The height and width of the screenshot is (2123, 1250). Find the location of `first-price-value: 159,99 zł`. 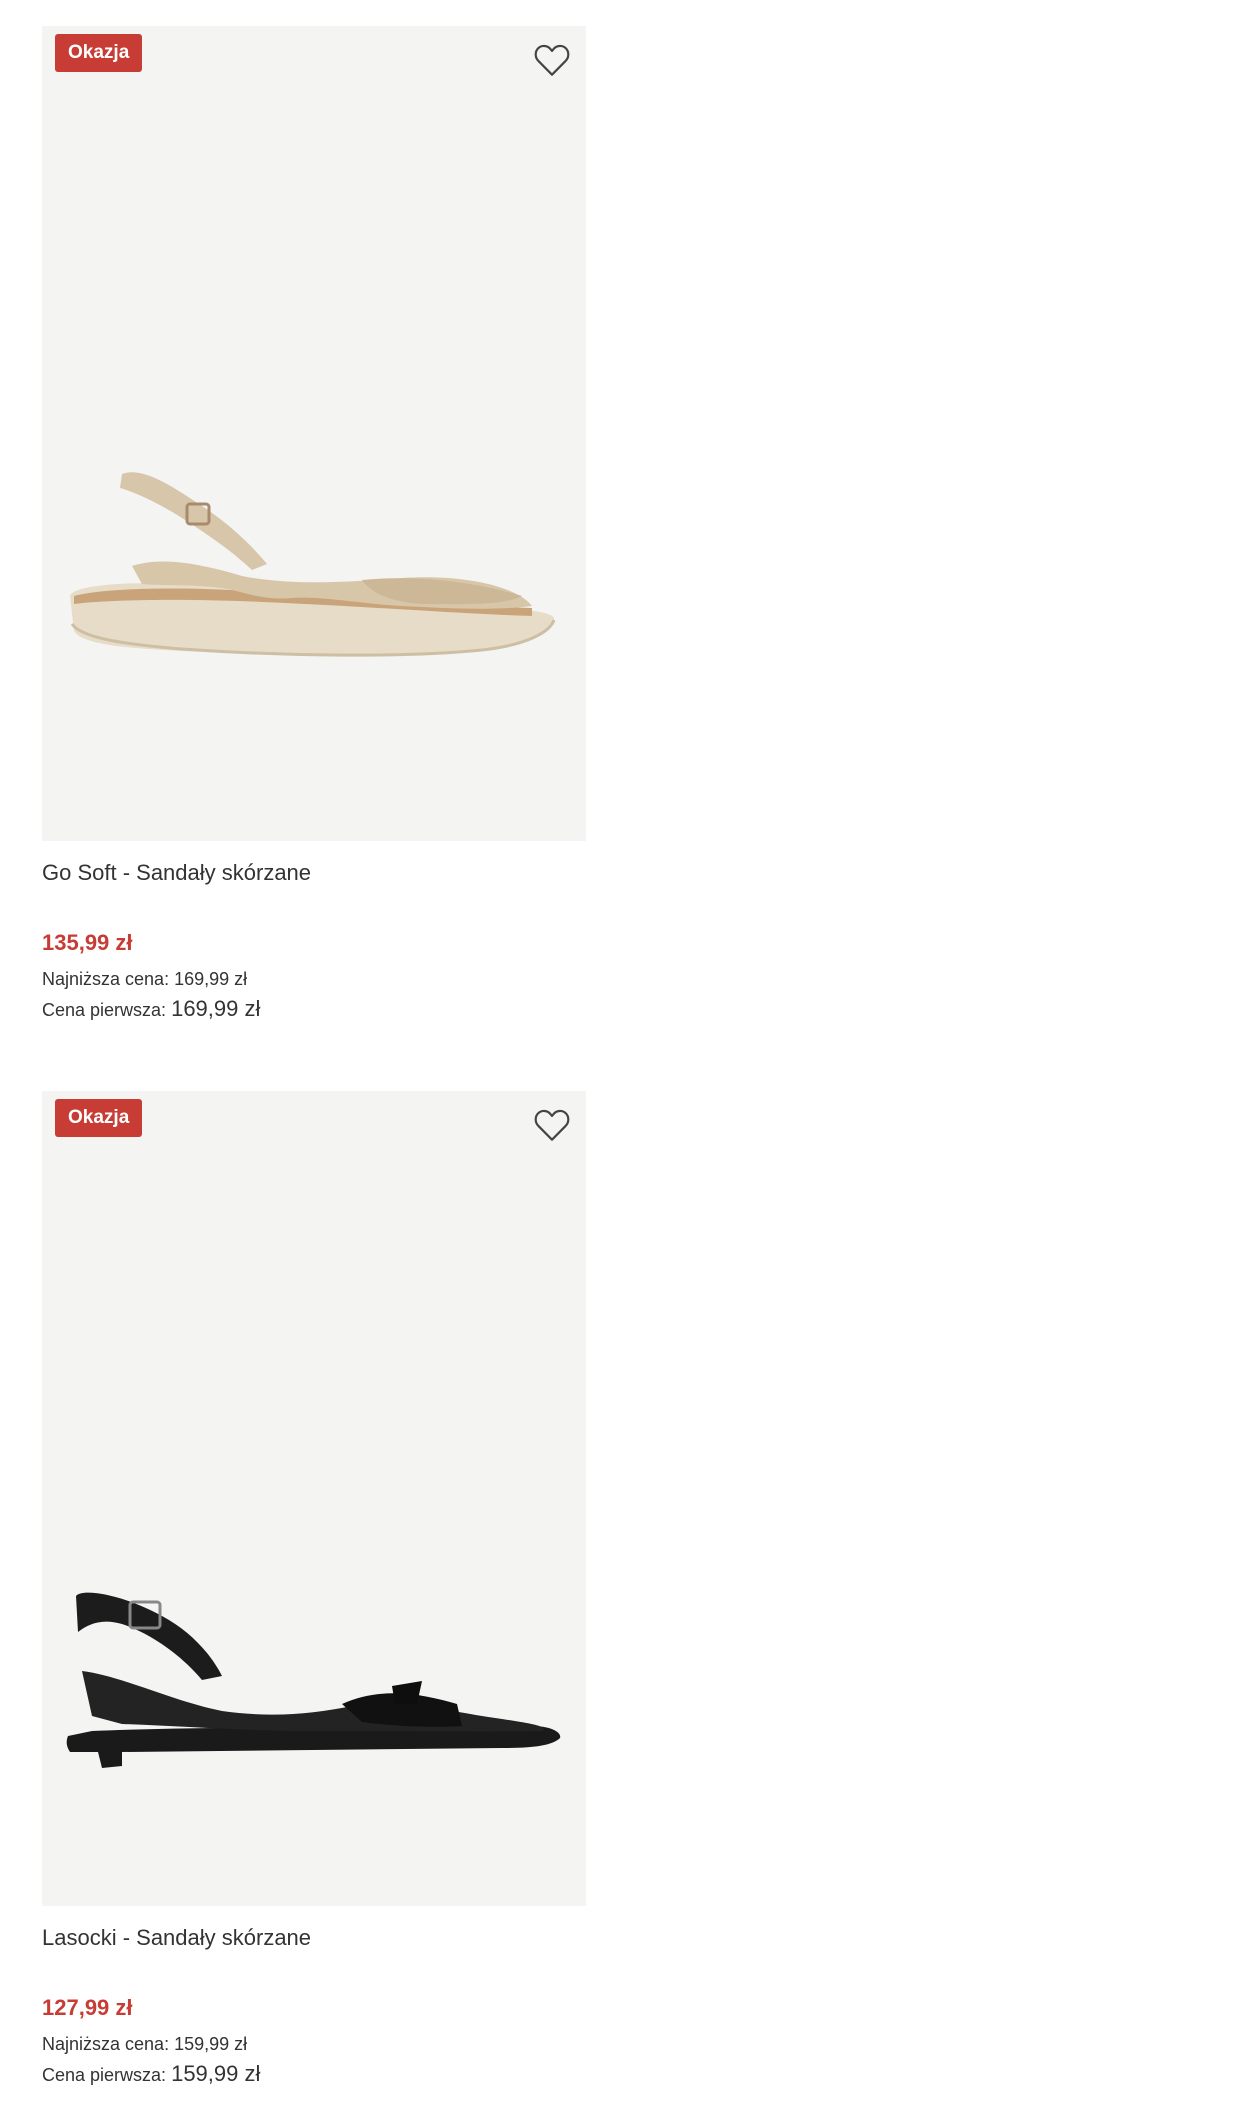

first-price-value: 159,99 zł is located at coordinates (216, 2073).